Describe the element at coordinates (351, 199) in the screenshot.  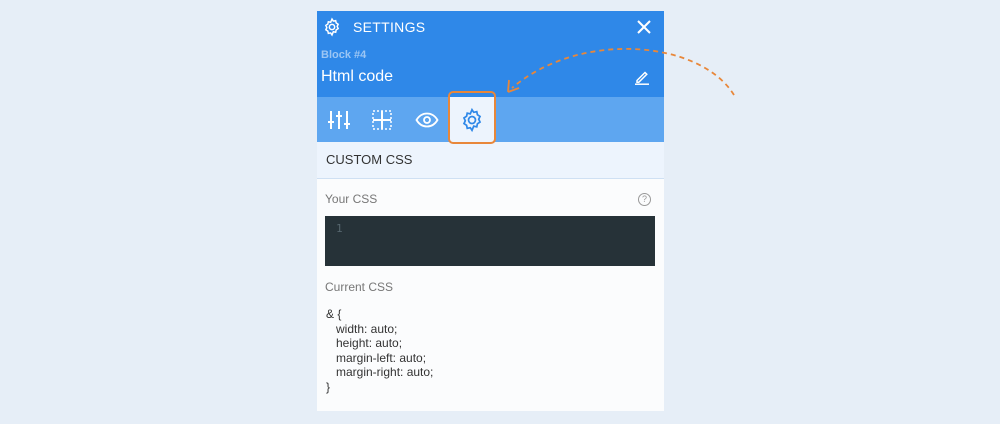
I see `your-css-label: Your CSS` at that location.